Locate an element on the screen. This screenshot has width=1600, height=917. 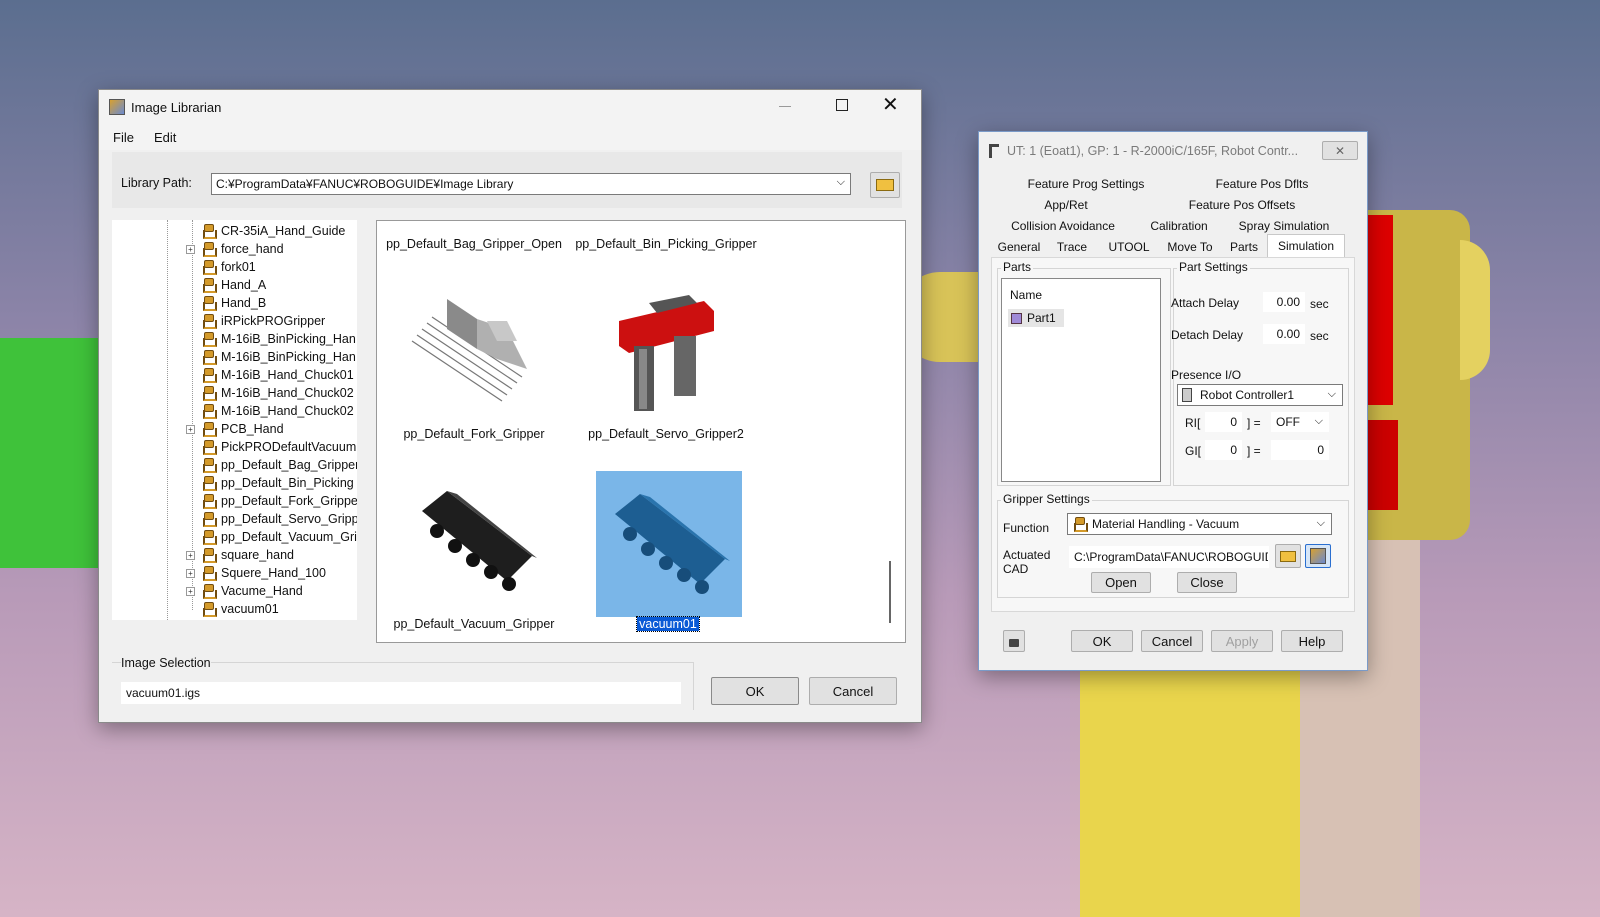
tree-item: M-16iB_Hand_Chuck01 is located at coordinates (270, 375).